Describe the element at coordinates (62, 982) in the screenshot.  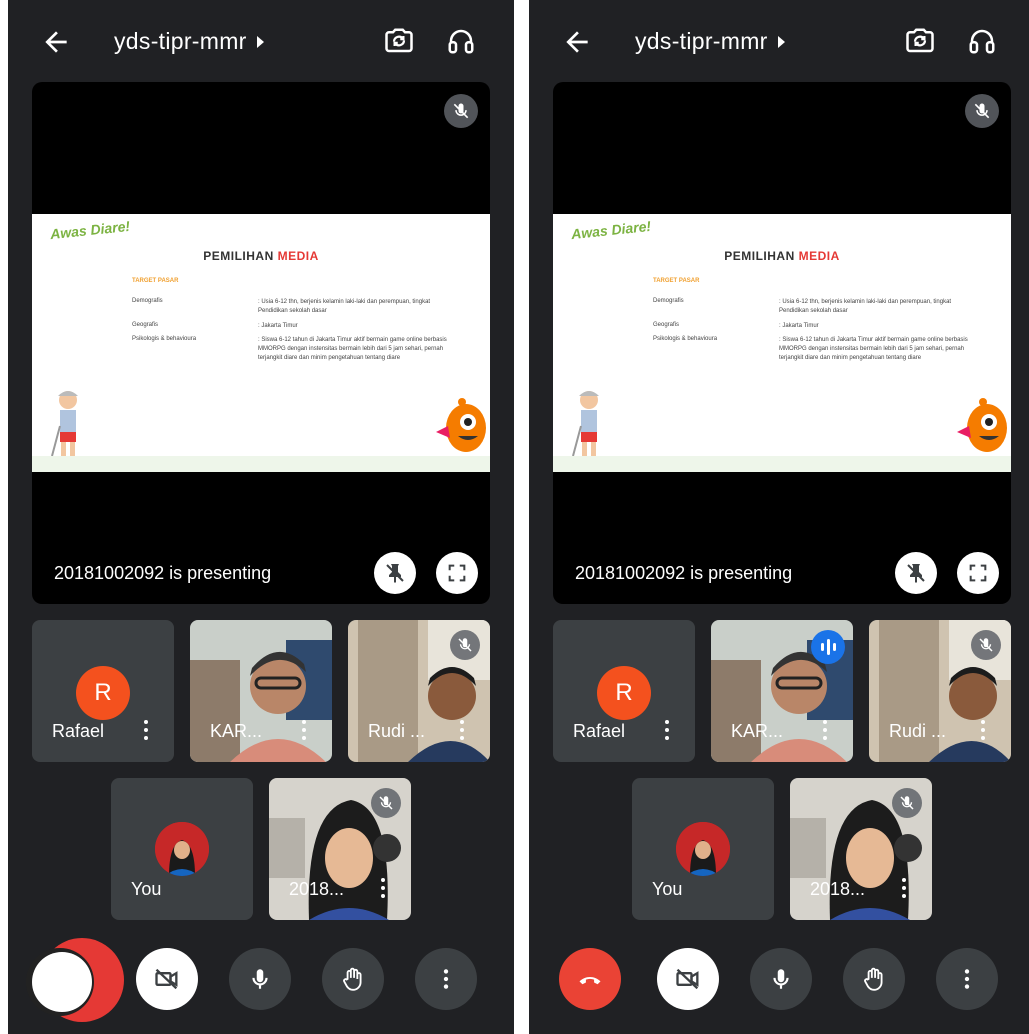
I see `screen-record-button` at that location.